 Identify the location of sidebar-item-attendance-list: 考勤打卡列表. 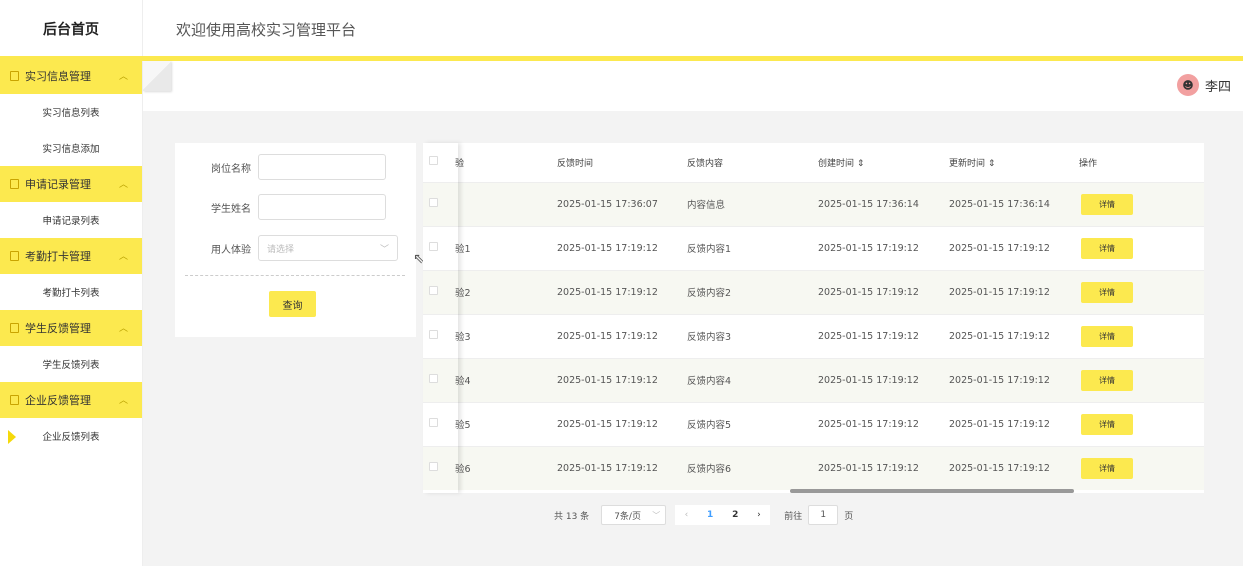
(71, 292).